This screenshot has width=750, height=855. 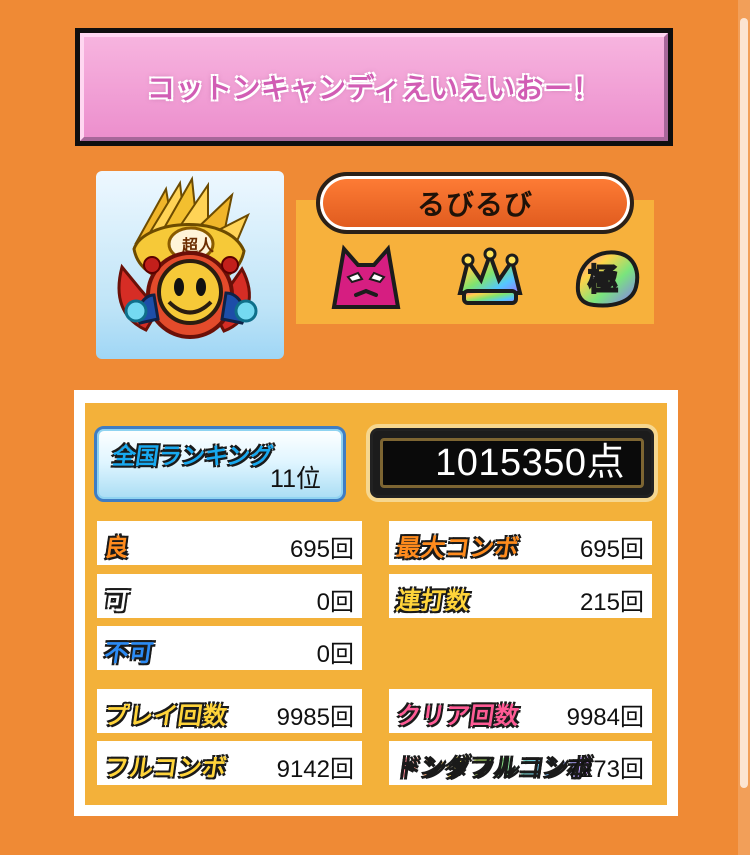 What do you see at coordinates (192, 456) in the screenshot?
I see `national-ranking-label: 全国ランキング` at bounding box center [192, 456].